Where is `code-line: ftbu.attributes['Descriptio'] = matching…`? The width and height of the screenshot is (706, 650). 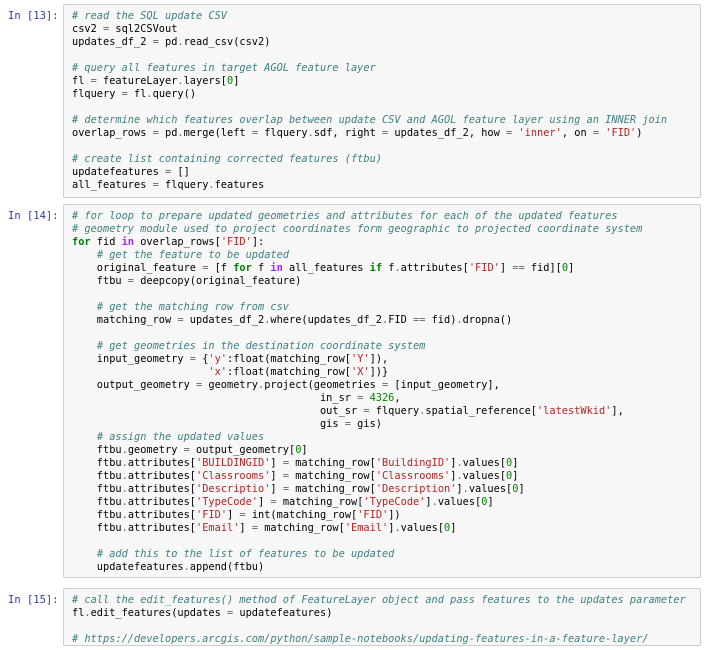 code-line: ftbu.attributes['Descriptio'] = matching… is located at coordinates (386, 489).